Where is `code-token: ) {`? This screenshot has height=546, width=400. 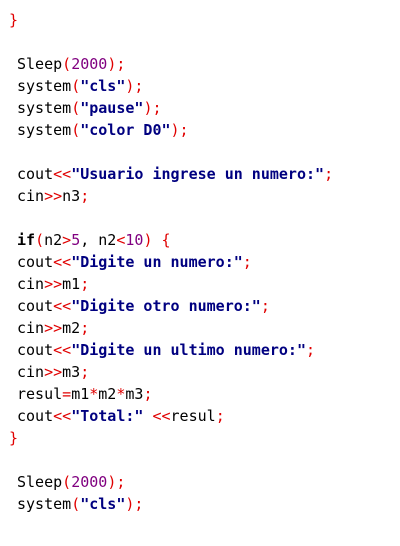 code-token: ) { is located at coordinates (157, 240).